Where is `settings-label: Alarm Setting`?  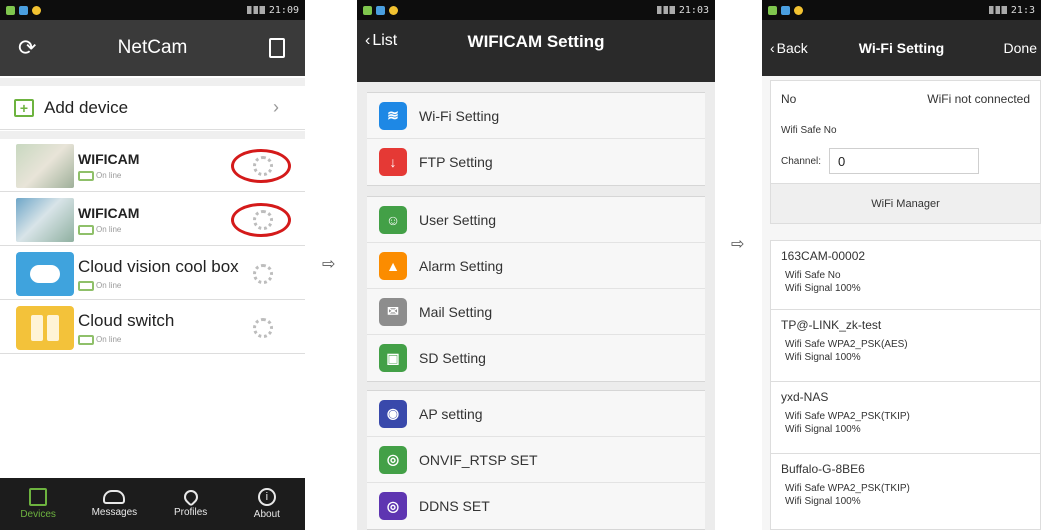 settings-label: Alarm Setting is located at coordinates (461, 265).